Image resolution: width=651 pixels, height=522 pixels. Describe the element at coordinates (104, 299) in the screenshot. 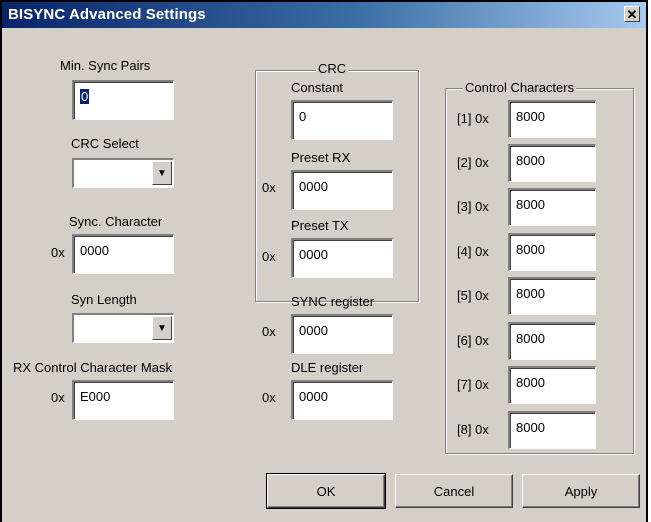

I see `syn-length-label: Syn Length` at that location.